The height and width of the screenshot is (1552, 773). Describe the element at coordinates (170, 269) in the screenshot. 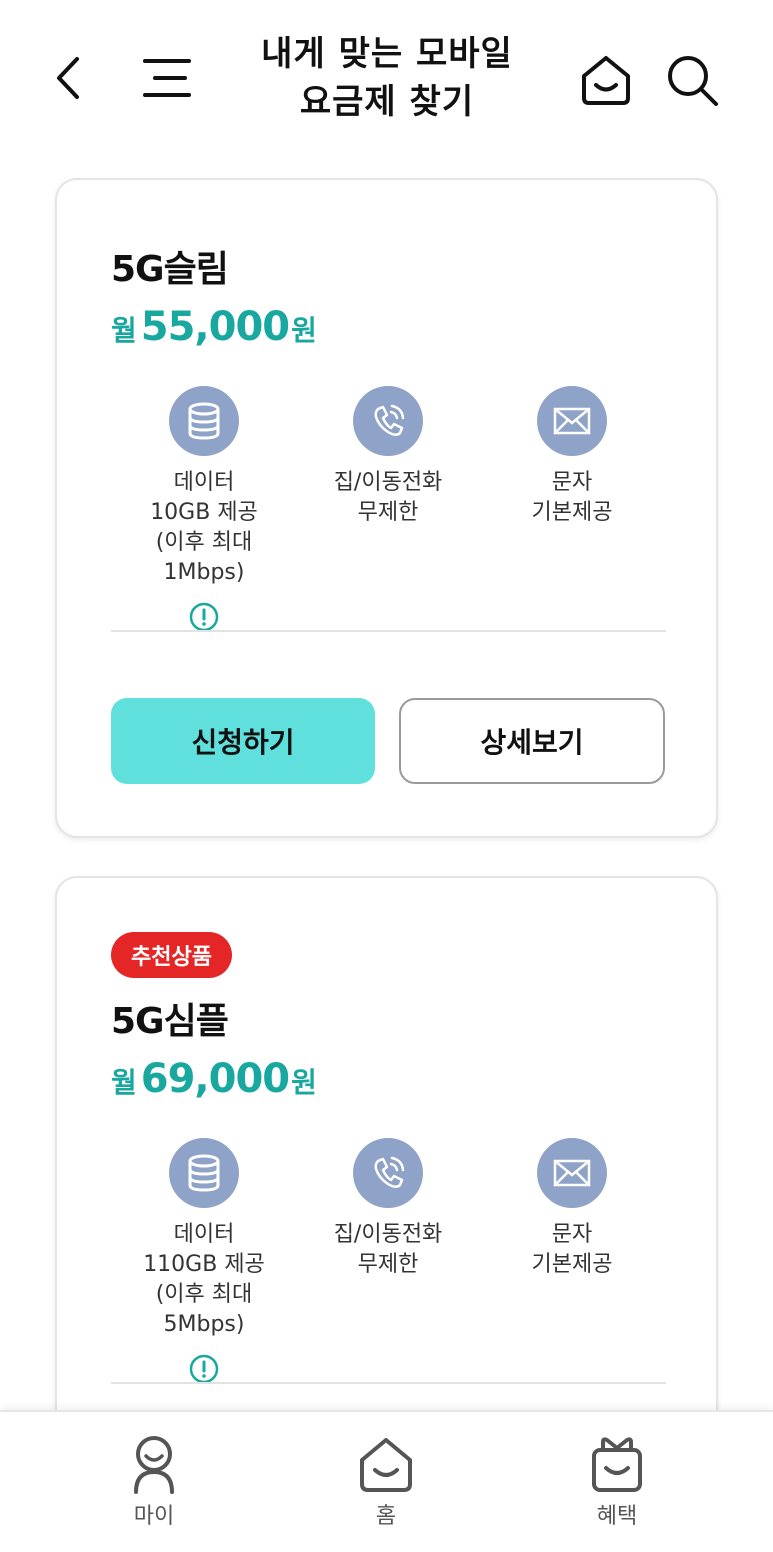

I see `plan-name: 5G슬림` at that location.